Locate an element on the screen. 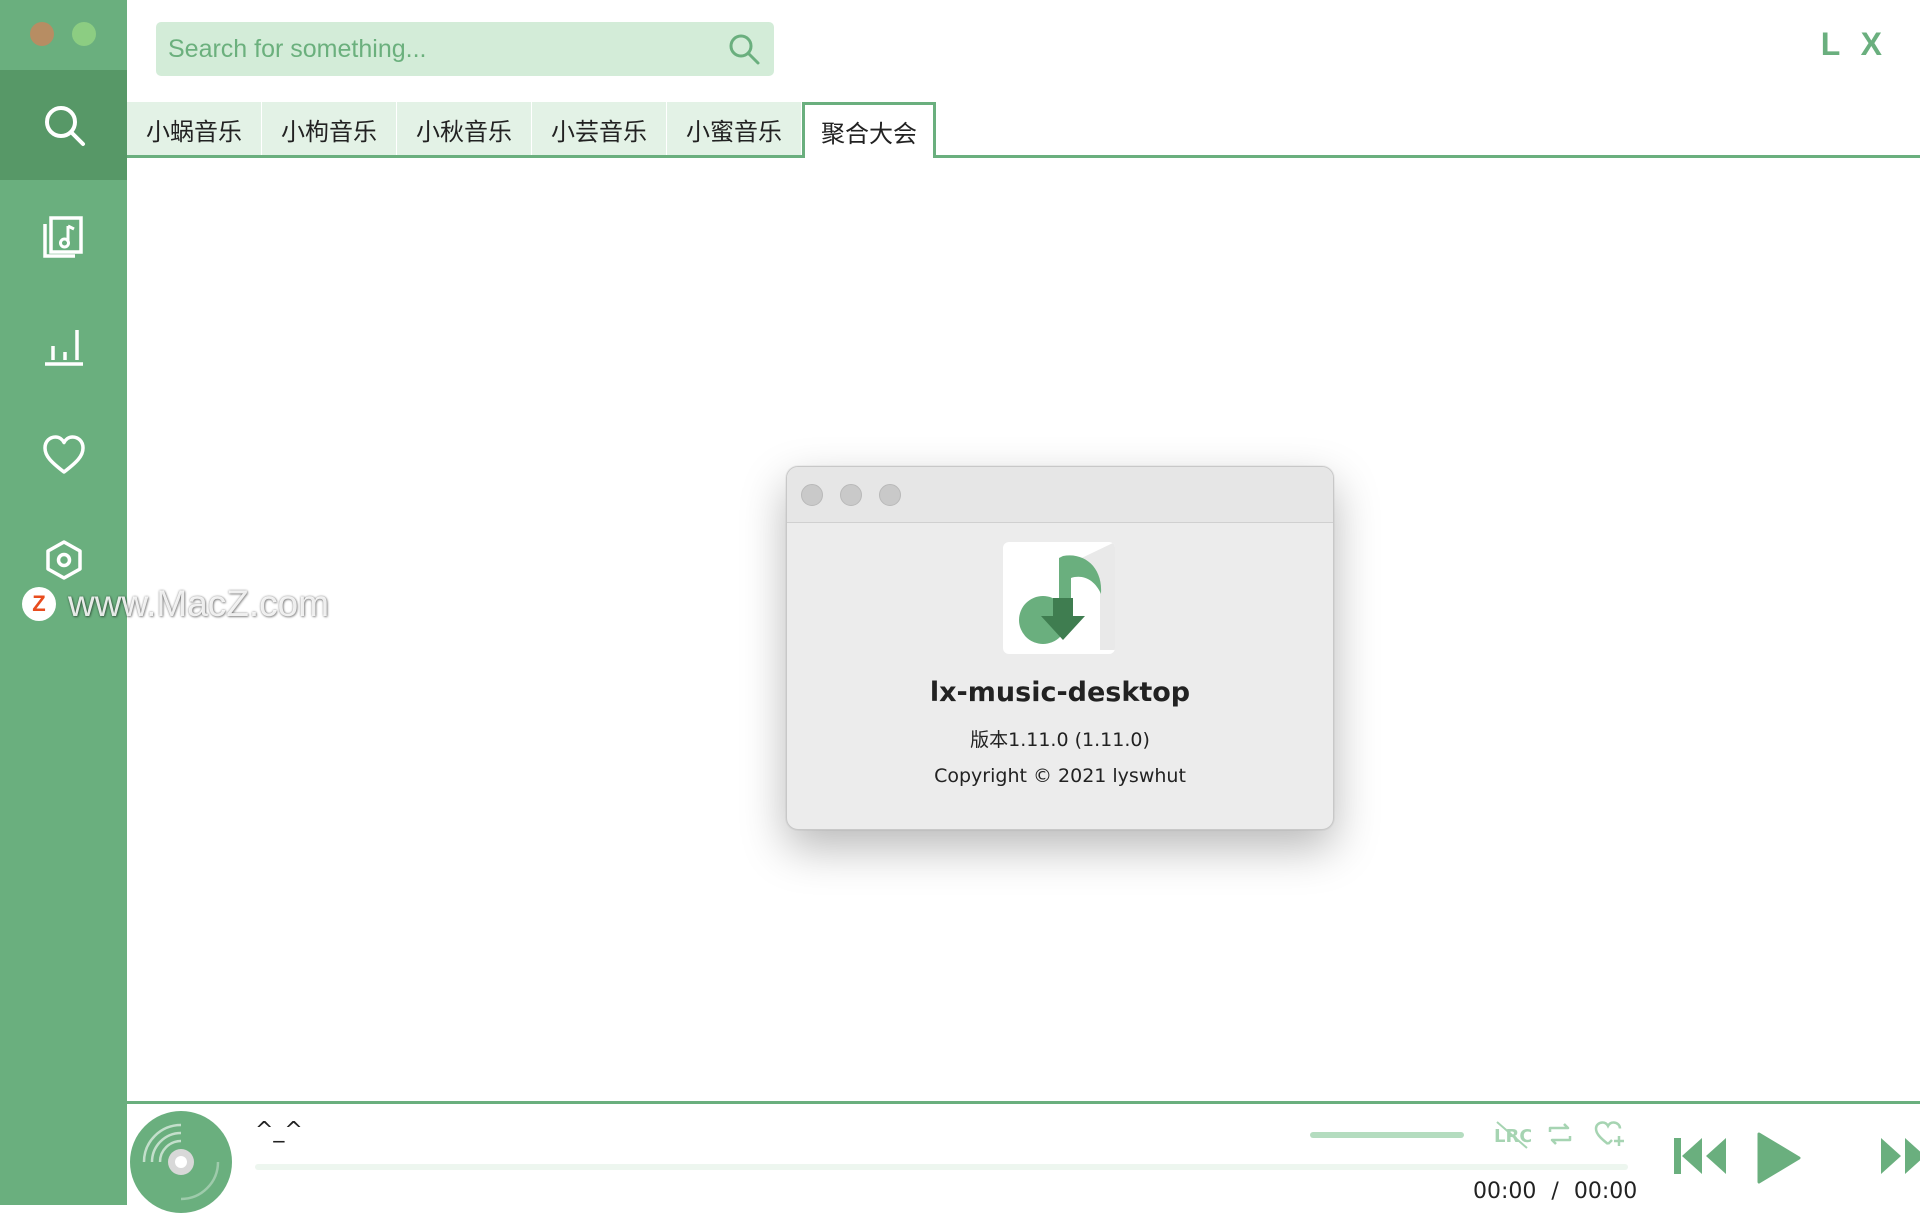 The image size is (1920, 1213). window-close-button is located at coordinates (42, 34).